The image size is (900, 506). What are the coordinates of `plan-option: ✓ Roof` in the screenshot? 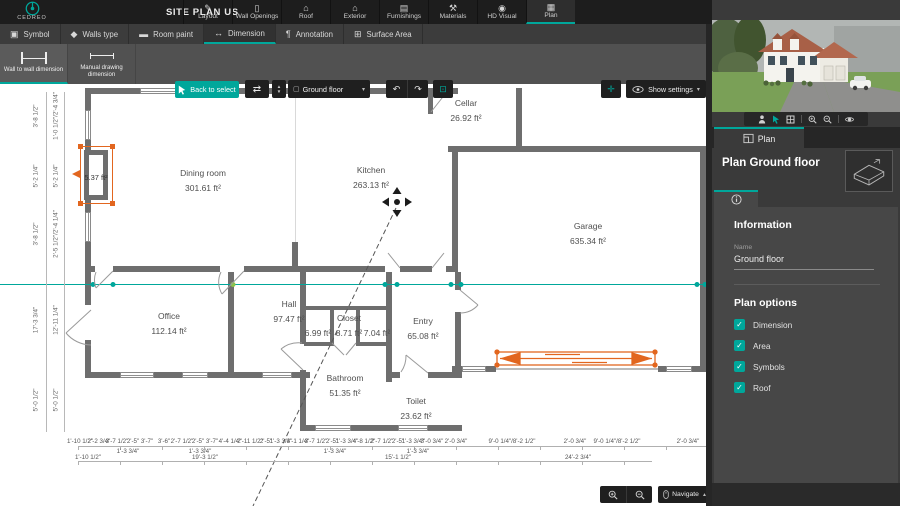 It's located at (806, 387).